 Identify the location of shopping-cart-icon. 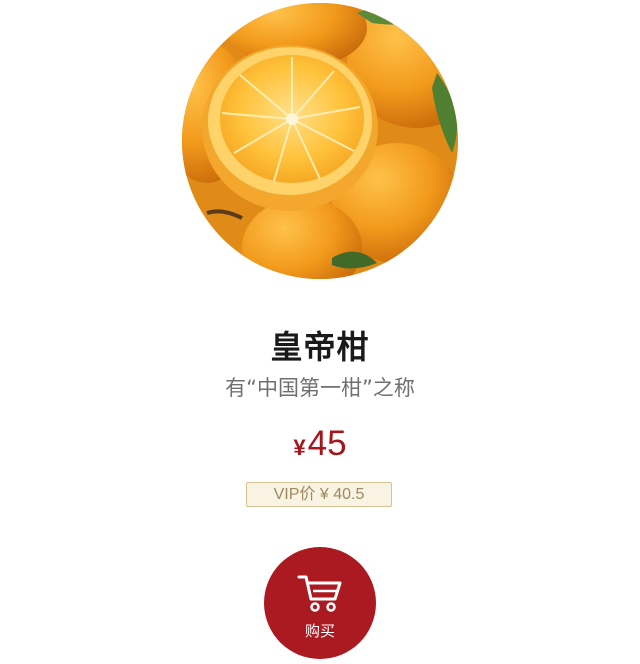
(319, 593).